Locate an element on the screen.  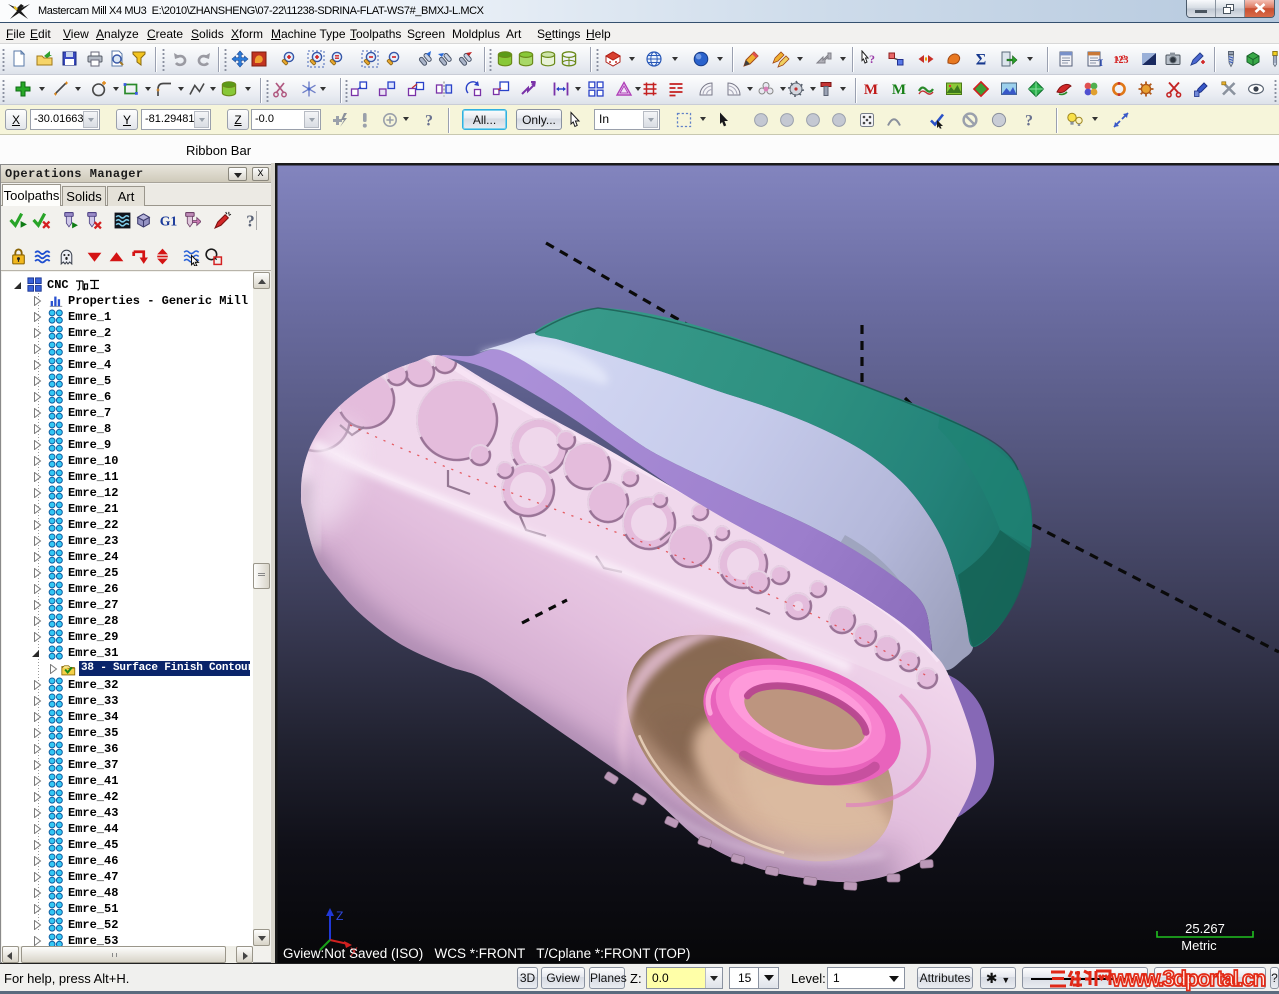
svg-text: 123 is located at coordinates (1121, 60).